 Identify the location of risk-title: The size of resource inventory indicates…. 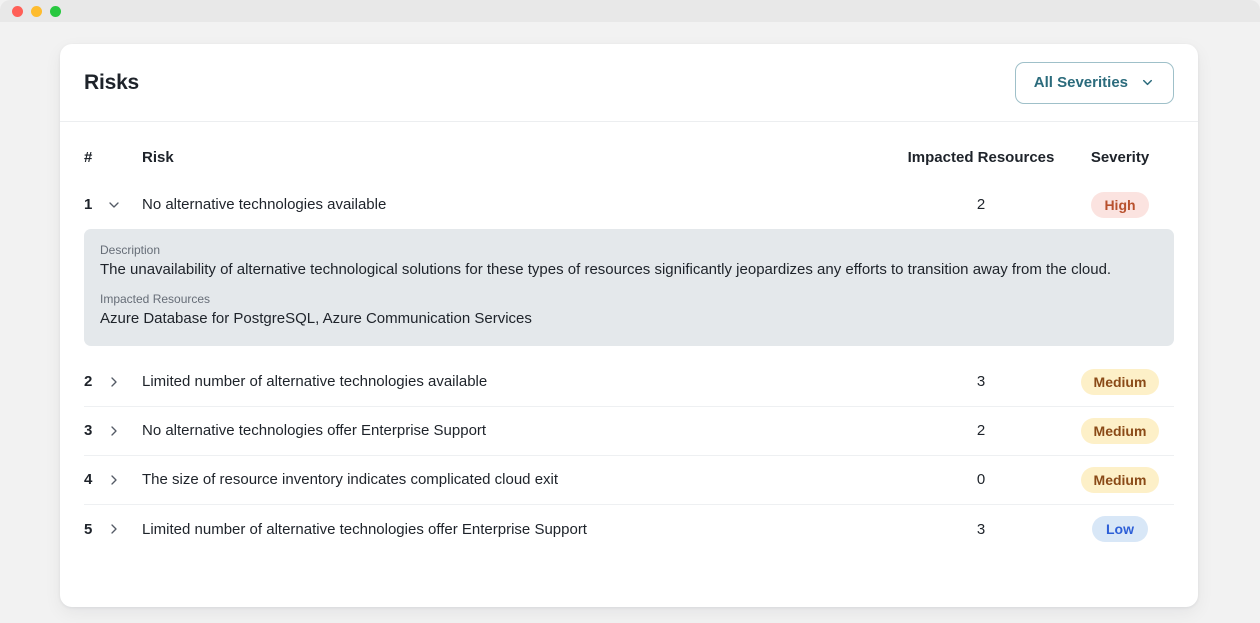
(350, 479).